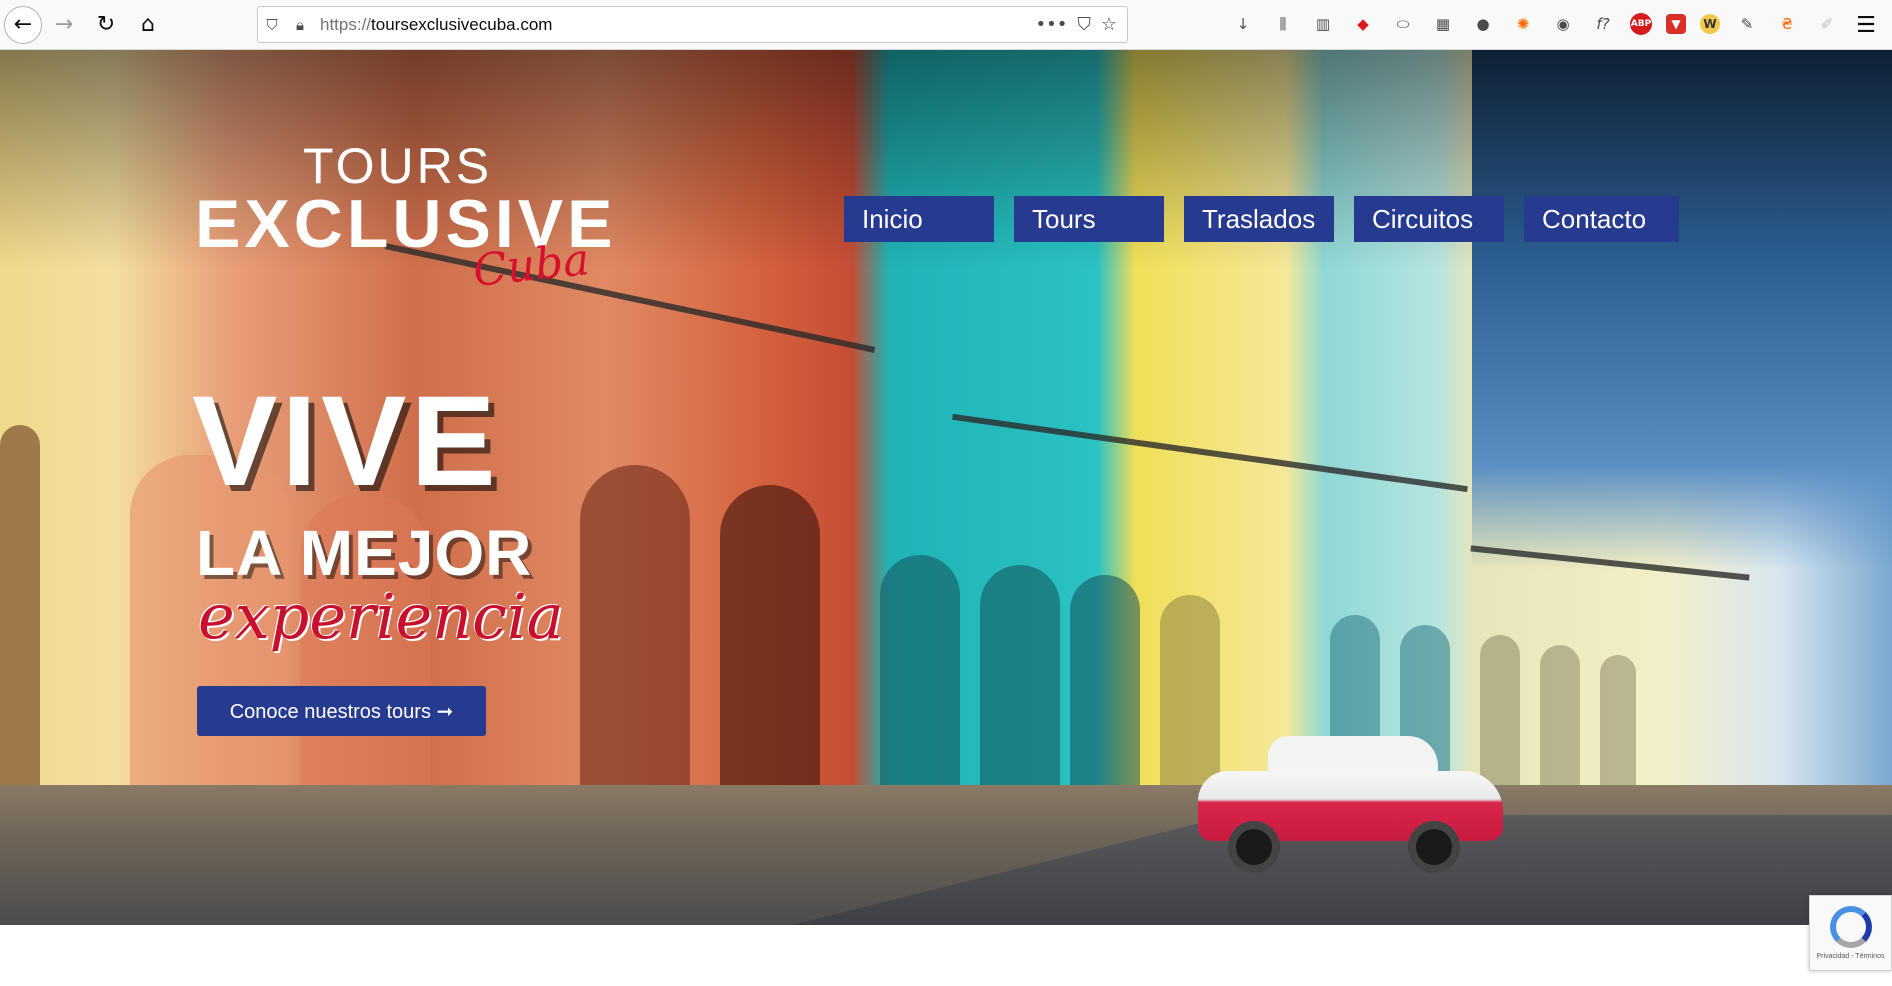 This screenshot has width=1892, height=986. What do you see at coordinates (678, 25) in the screenshot?
I see `url-text: https://toursexclusivecuba.com` at bounding box center [678, 25].